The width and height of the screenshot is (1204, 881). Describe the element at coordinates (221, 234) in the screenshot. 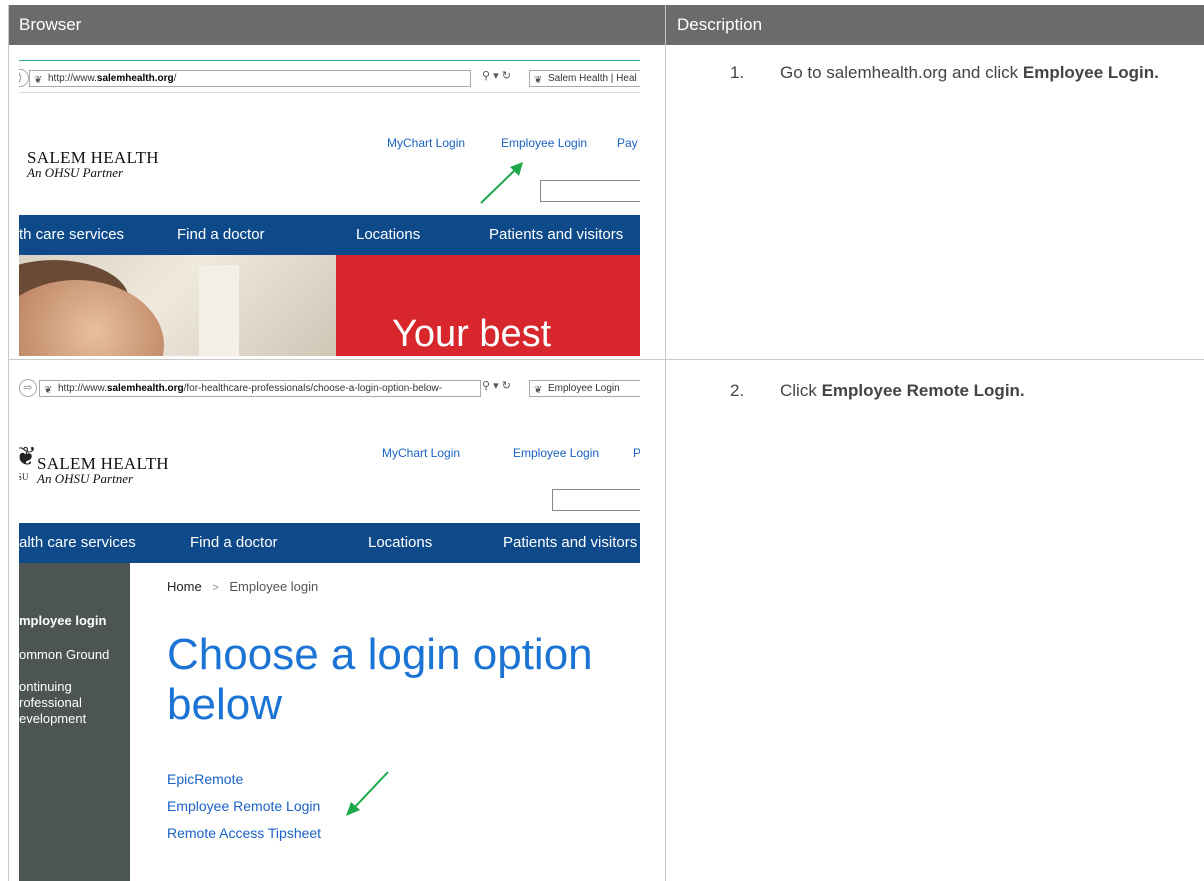

I see `nav-find-a-doctor: Find a doctor` at that location.